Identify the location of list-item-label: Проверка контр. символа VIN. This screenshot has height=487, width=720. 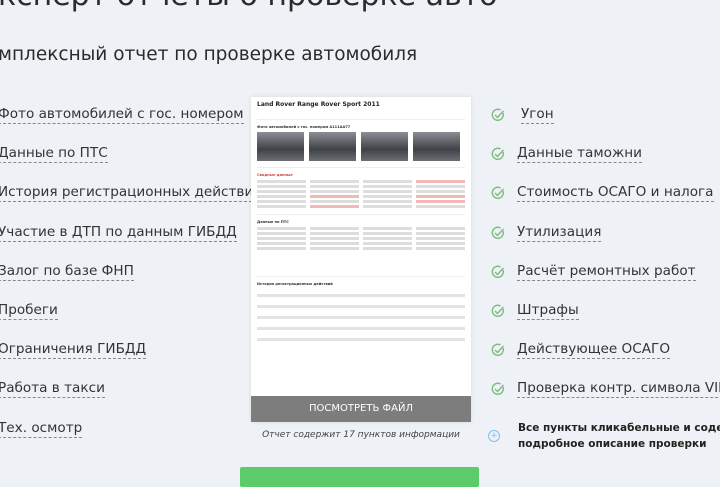
(618, 389).